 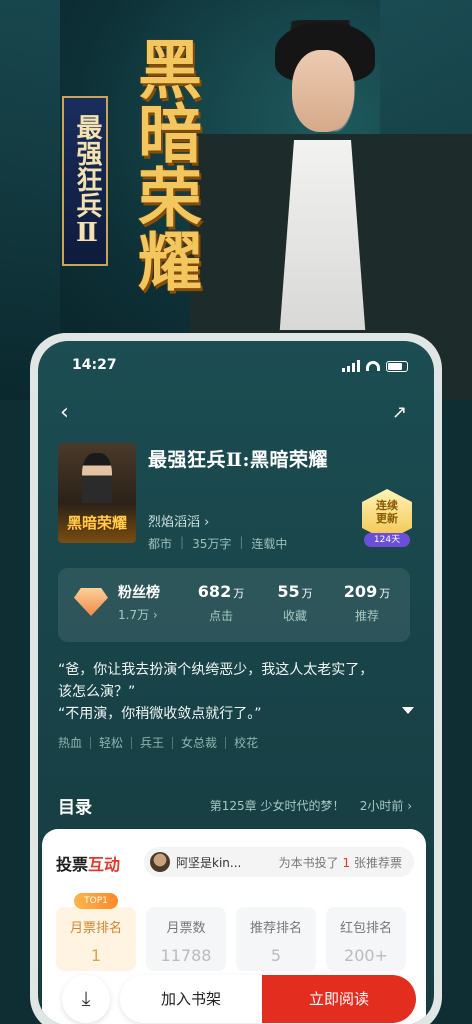 What do you see at coordinates (174, 522) in the screenshot?
I see `author-name: 烈焰滔滔` at bounding box center [174, 522].